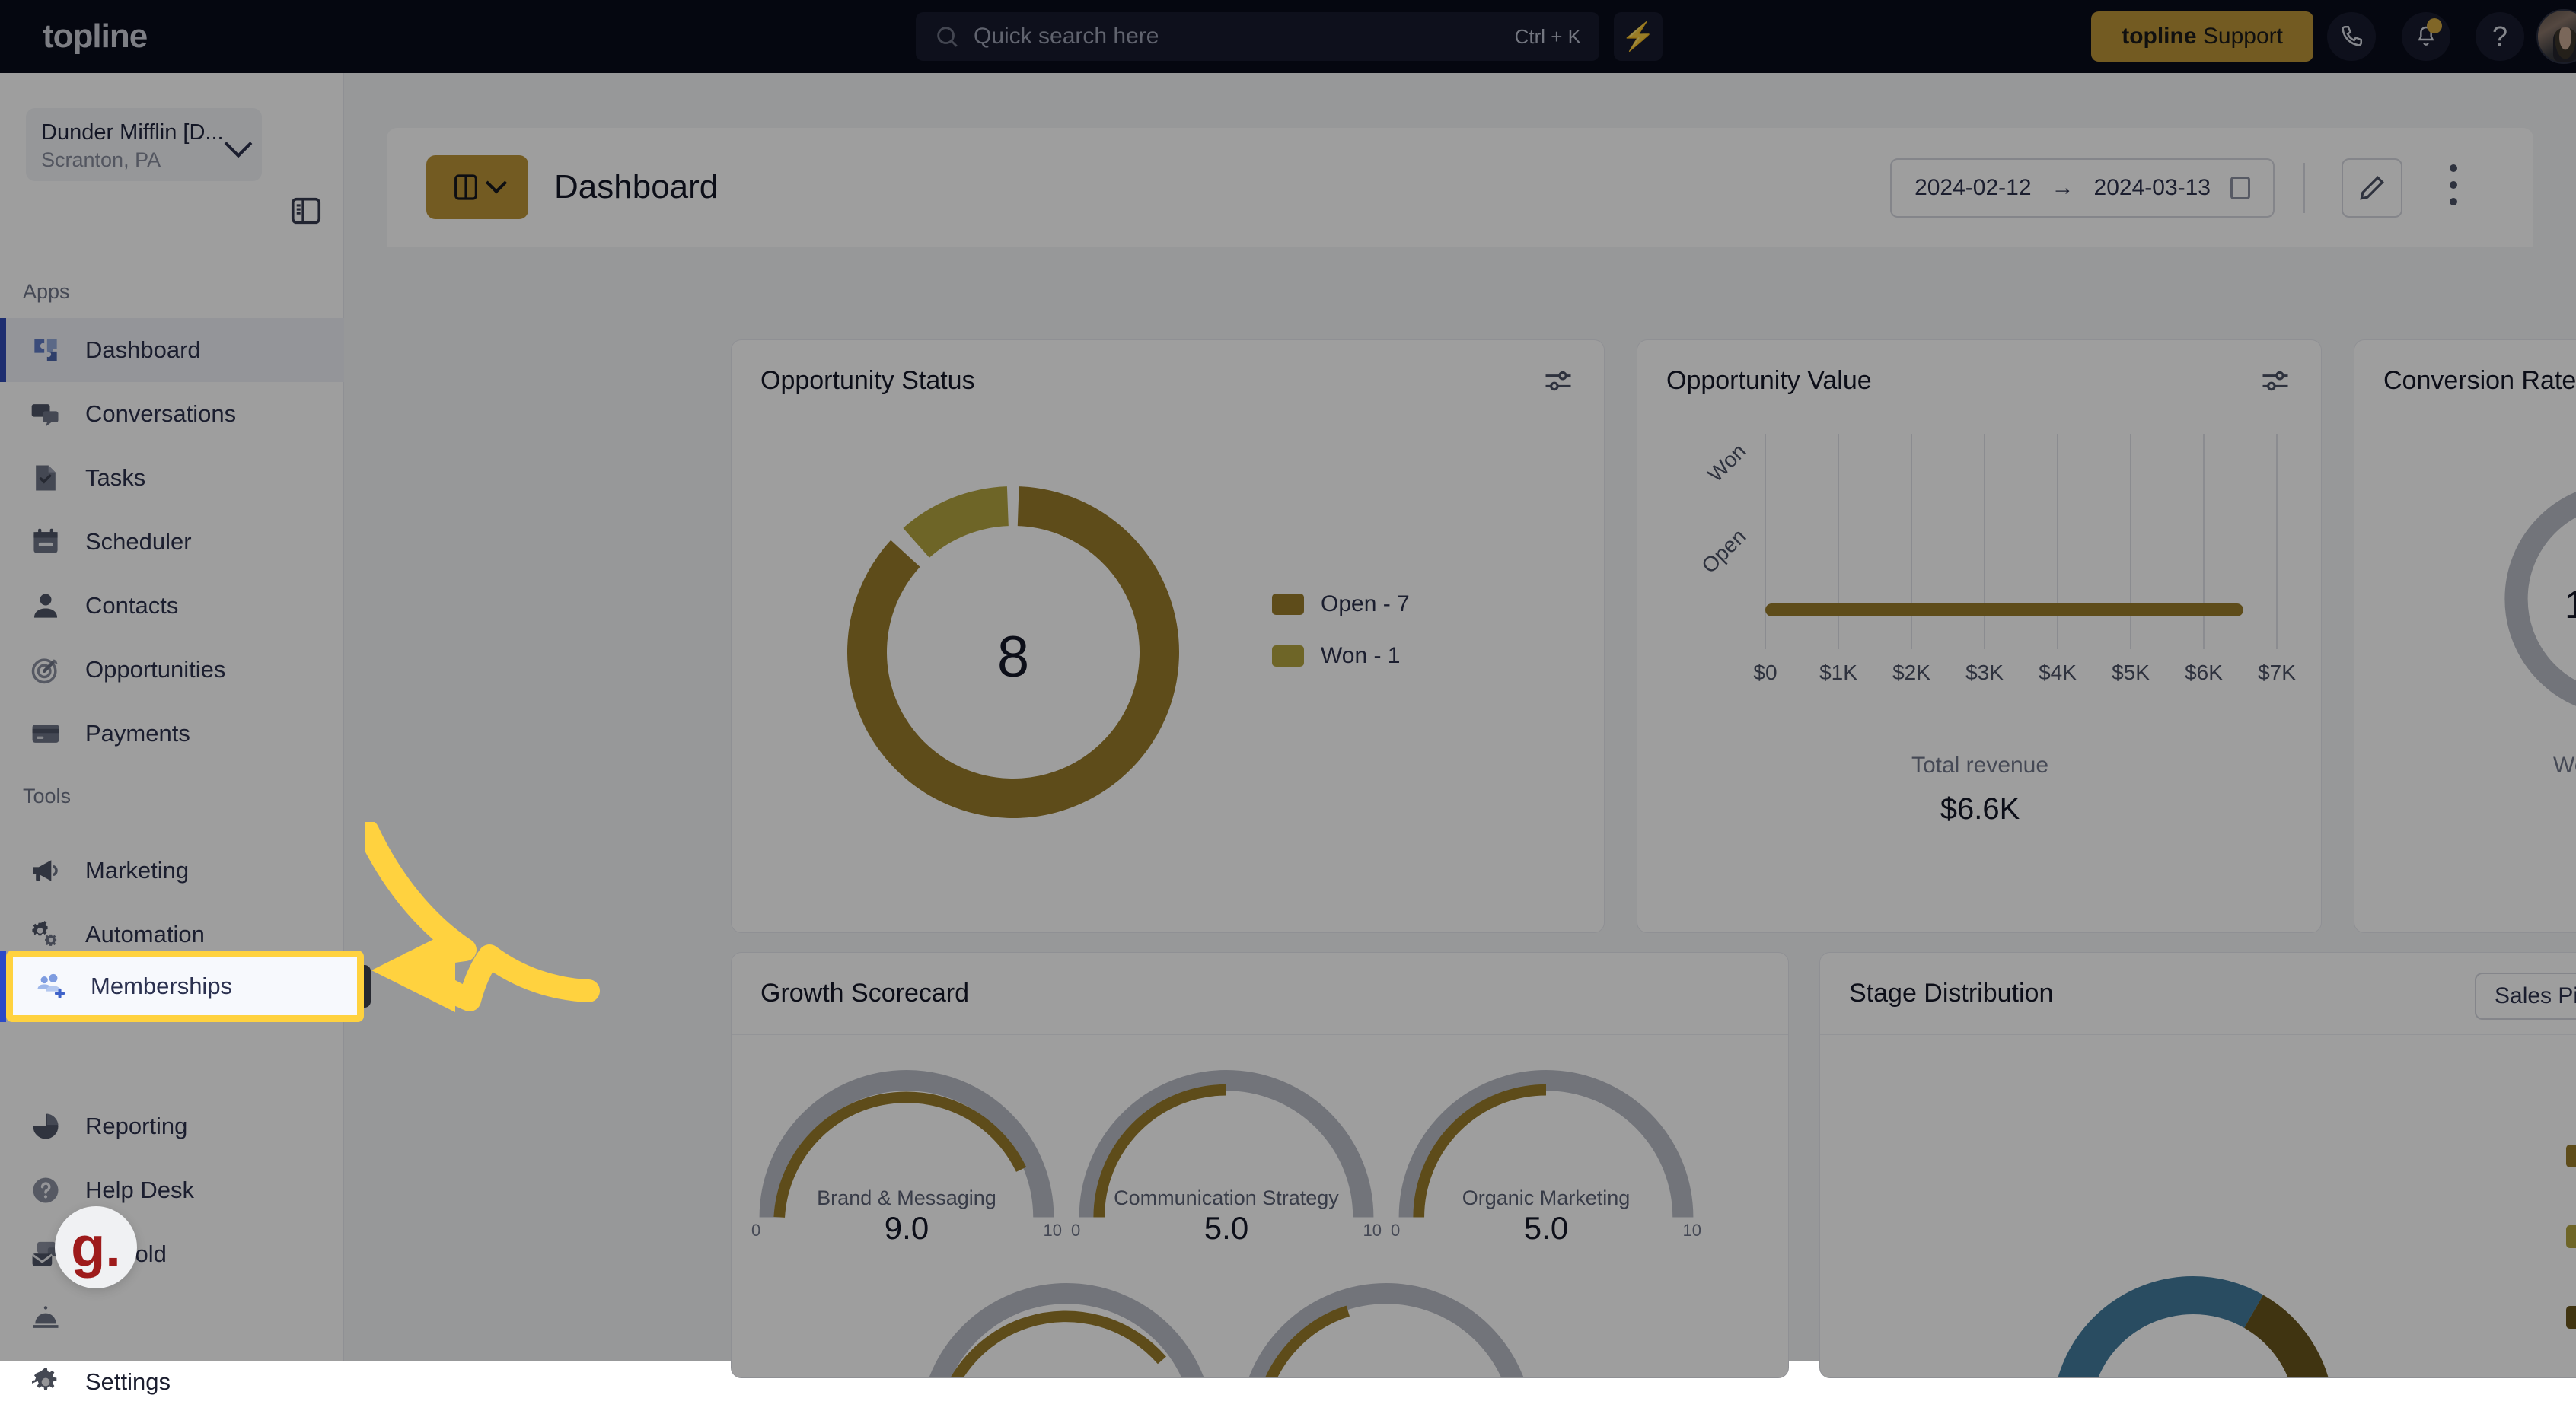 The width and height of the screenshot is (2576, 1414). Describe the element at coordinates (46, 870) in the screenshot. I see `megaphone-icon` at that location.